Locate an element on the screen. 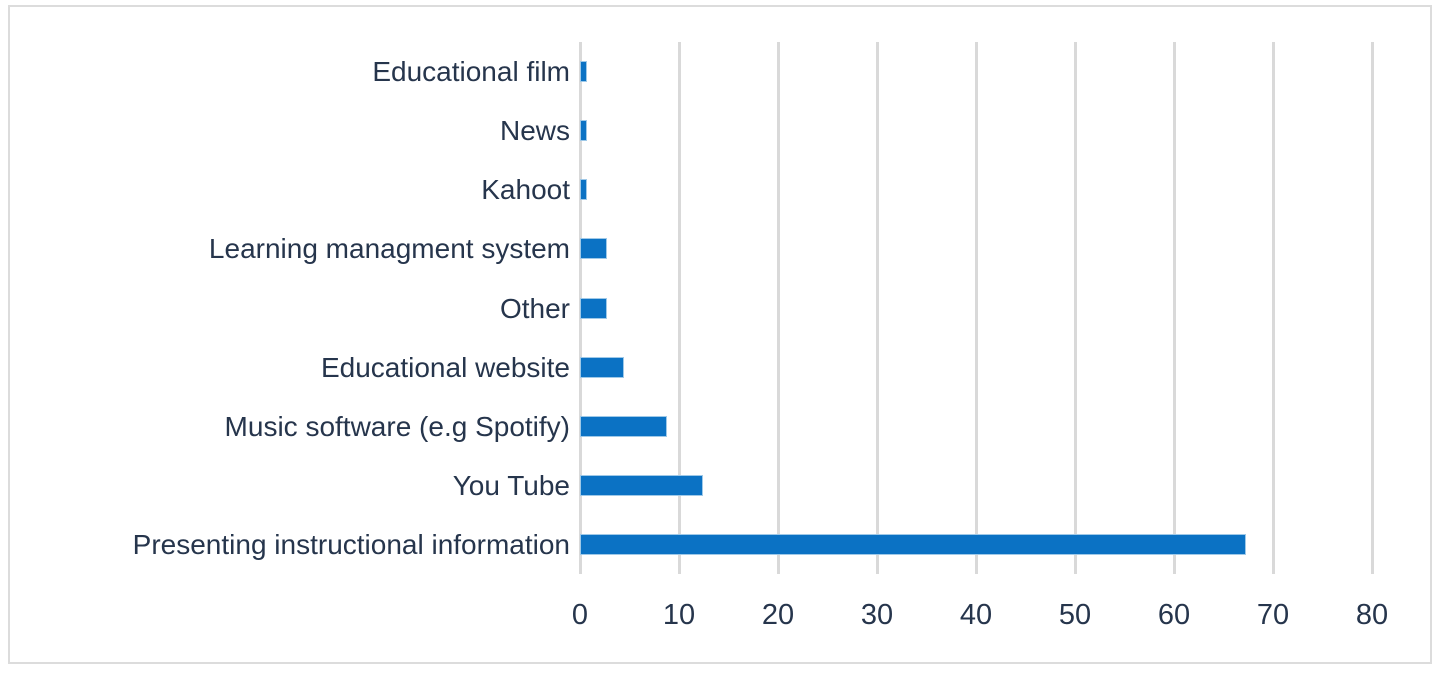  x-axis-tick-label: 10 is located at coordinates (679, 615).